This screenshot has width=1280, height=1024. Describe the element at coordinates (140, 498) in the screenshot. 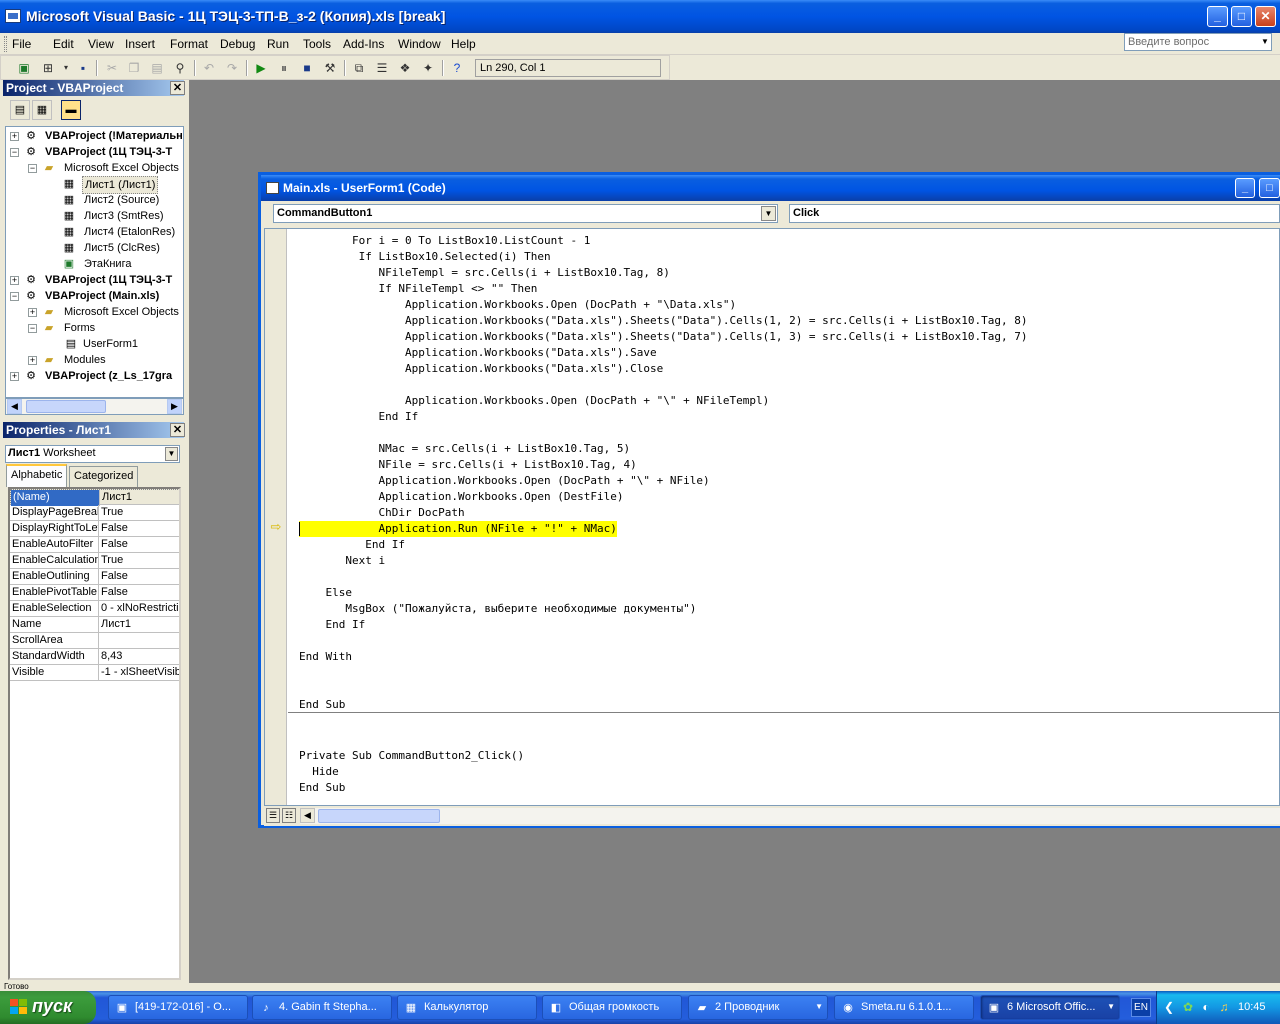

I see `property-value: Лист1` at that location.